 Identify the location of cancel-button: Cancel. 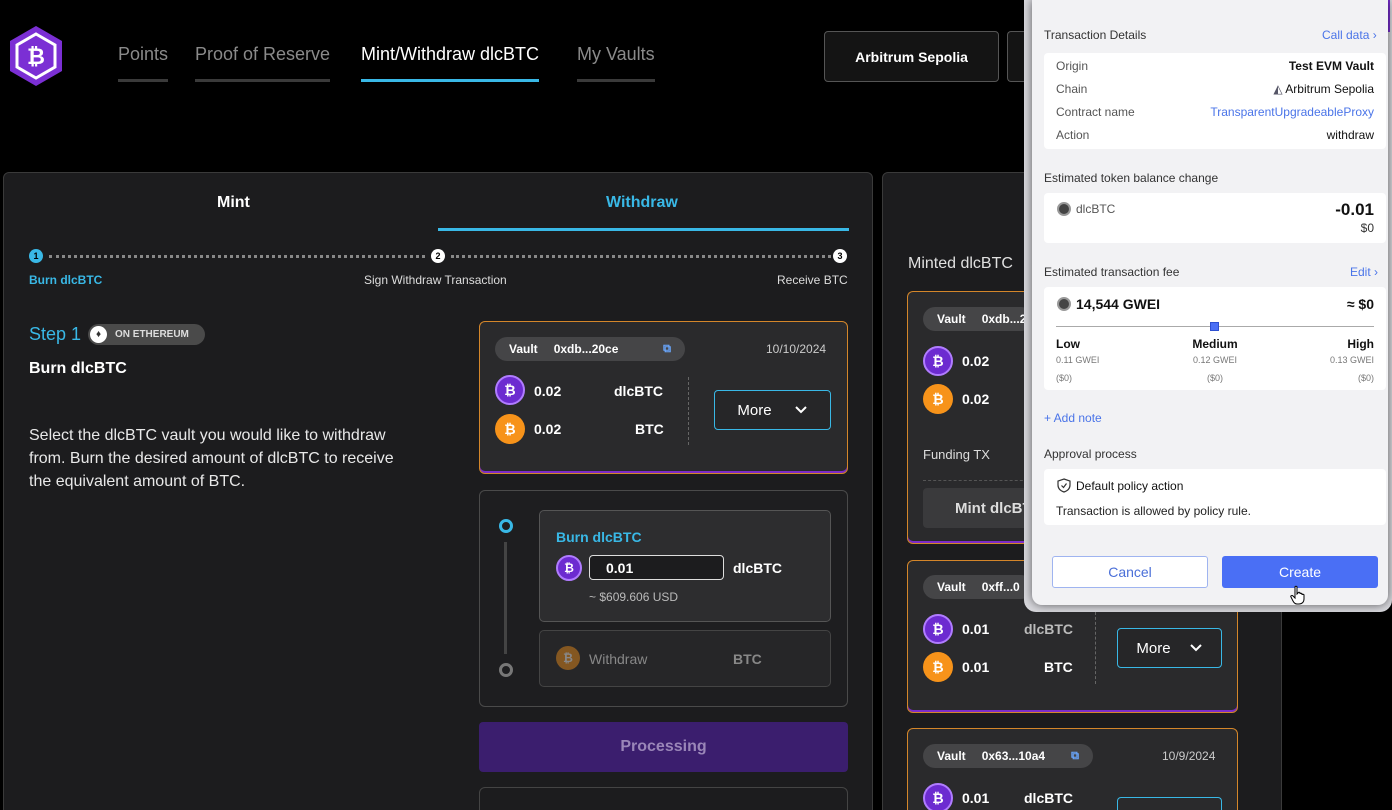
(1130, 572).